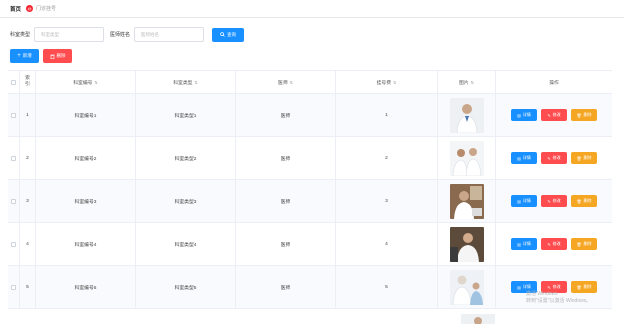 The height and width of the screenshot is (324, 624). What do you see at coordinates (387, 201) in the screenshot?
I see `row-number: 3` at bounding box center [387, 201].